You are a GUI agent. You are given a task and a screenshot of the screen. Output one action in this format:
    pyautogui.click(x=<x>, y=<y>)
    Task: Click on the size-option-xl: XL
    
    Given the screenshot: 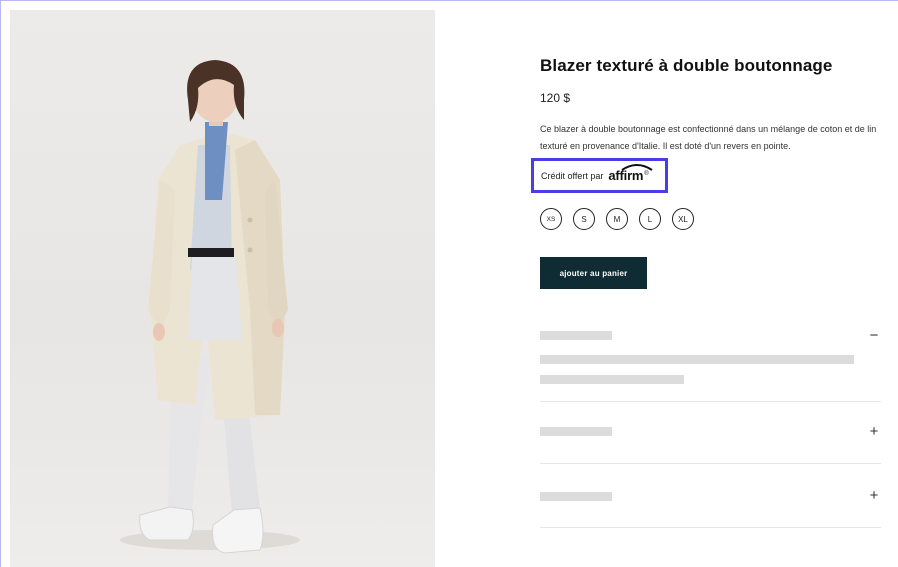 What is the action you would take?
    pyautogui.click(x=683, y=219)
    